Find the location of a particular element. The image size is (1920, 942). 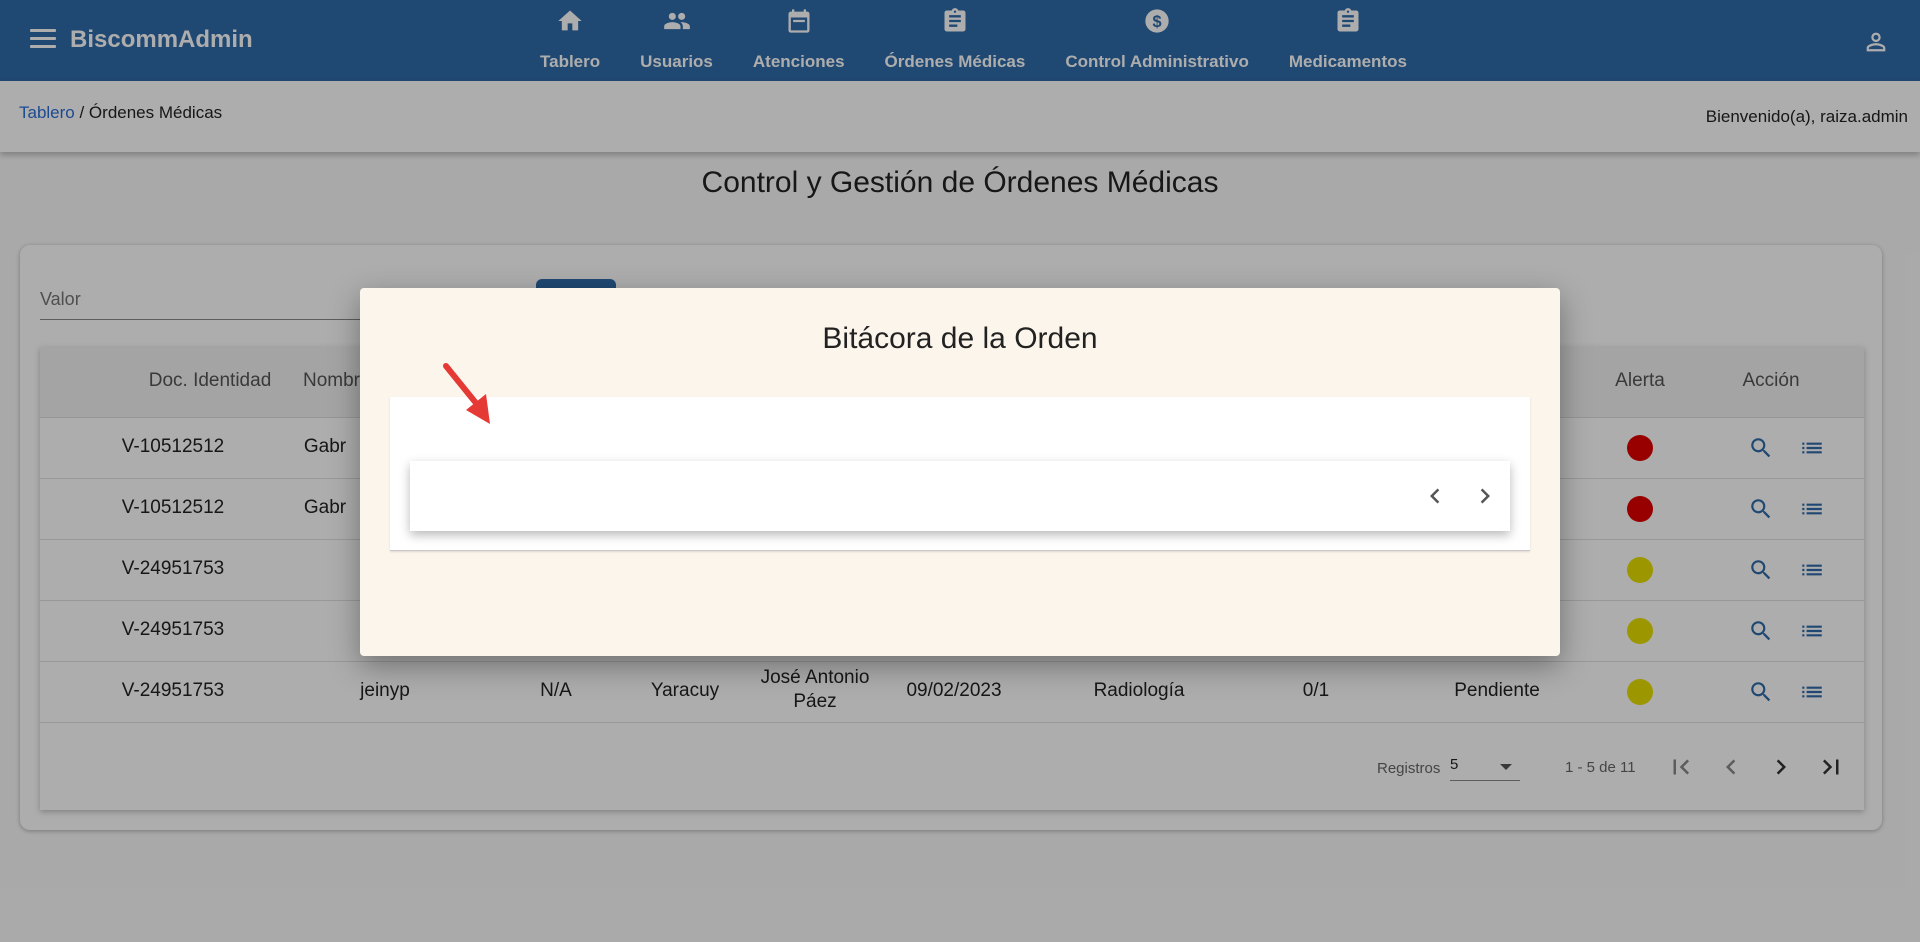

chevron-left-icon is located at coordinates (1435, 496).